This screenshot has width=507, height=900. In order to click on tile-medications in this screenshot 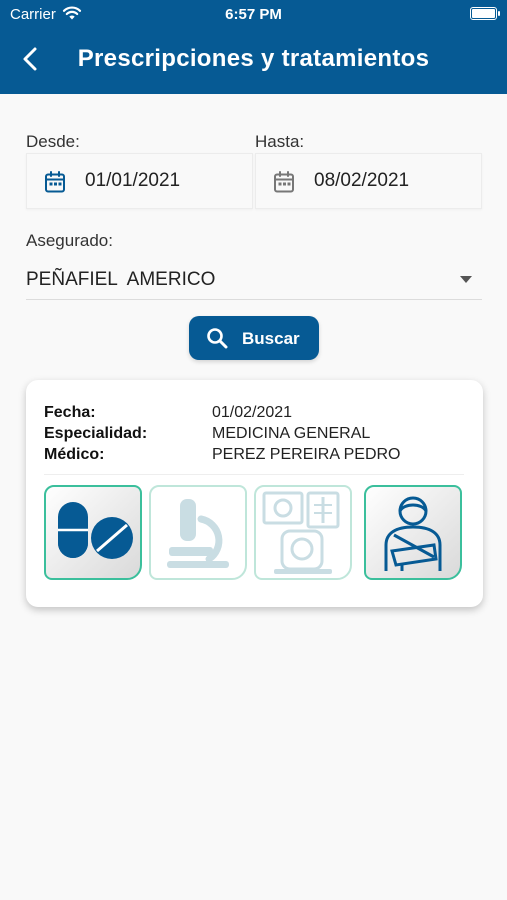, I will do `click(93, 533)`.